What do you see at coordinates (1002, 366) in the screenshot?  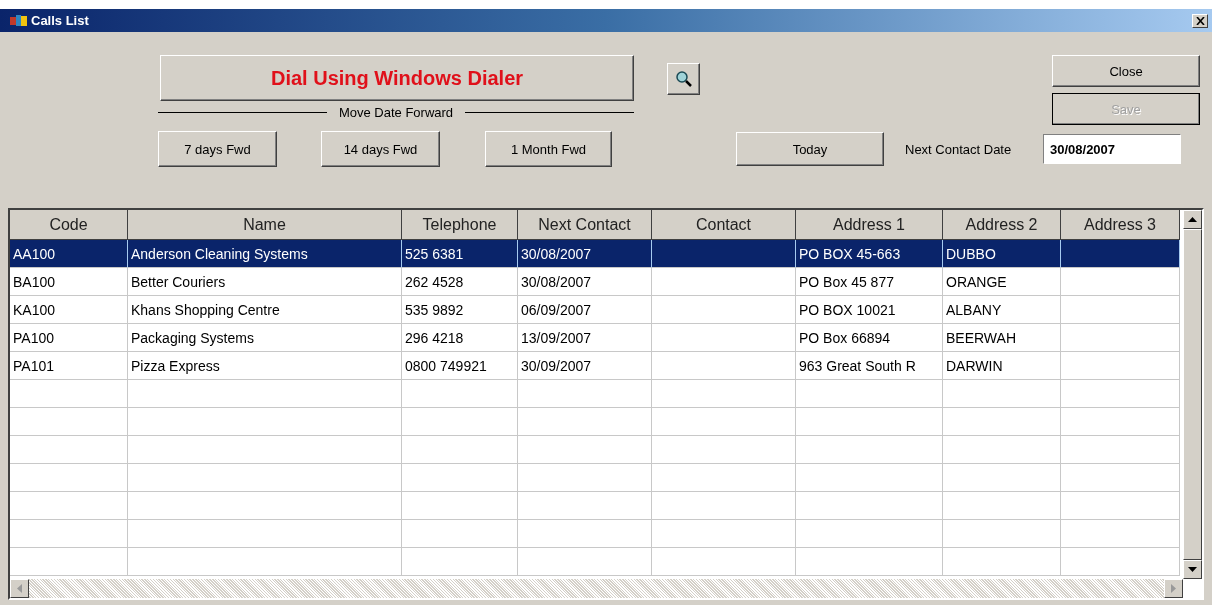 I see `table-cell: DARWIN` at bounding box center [1002, 366].